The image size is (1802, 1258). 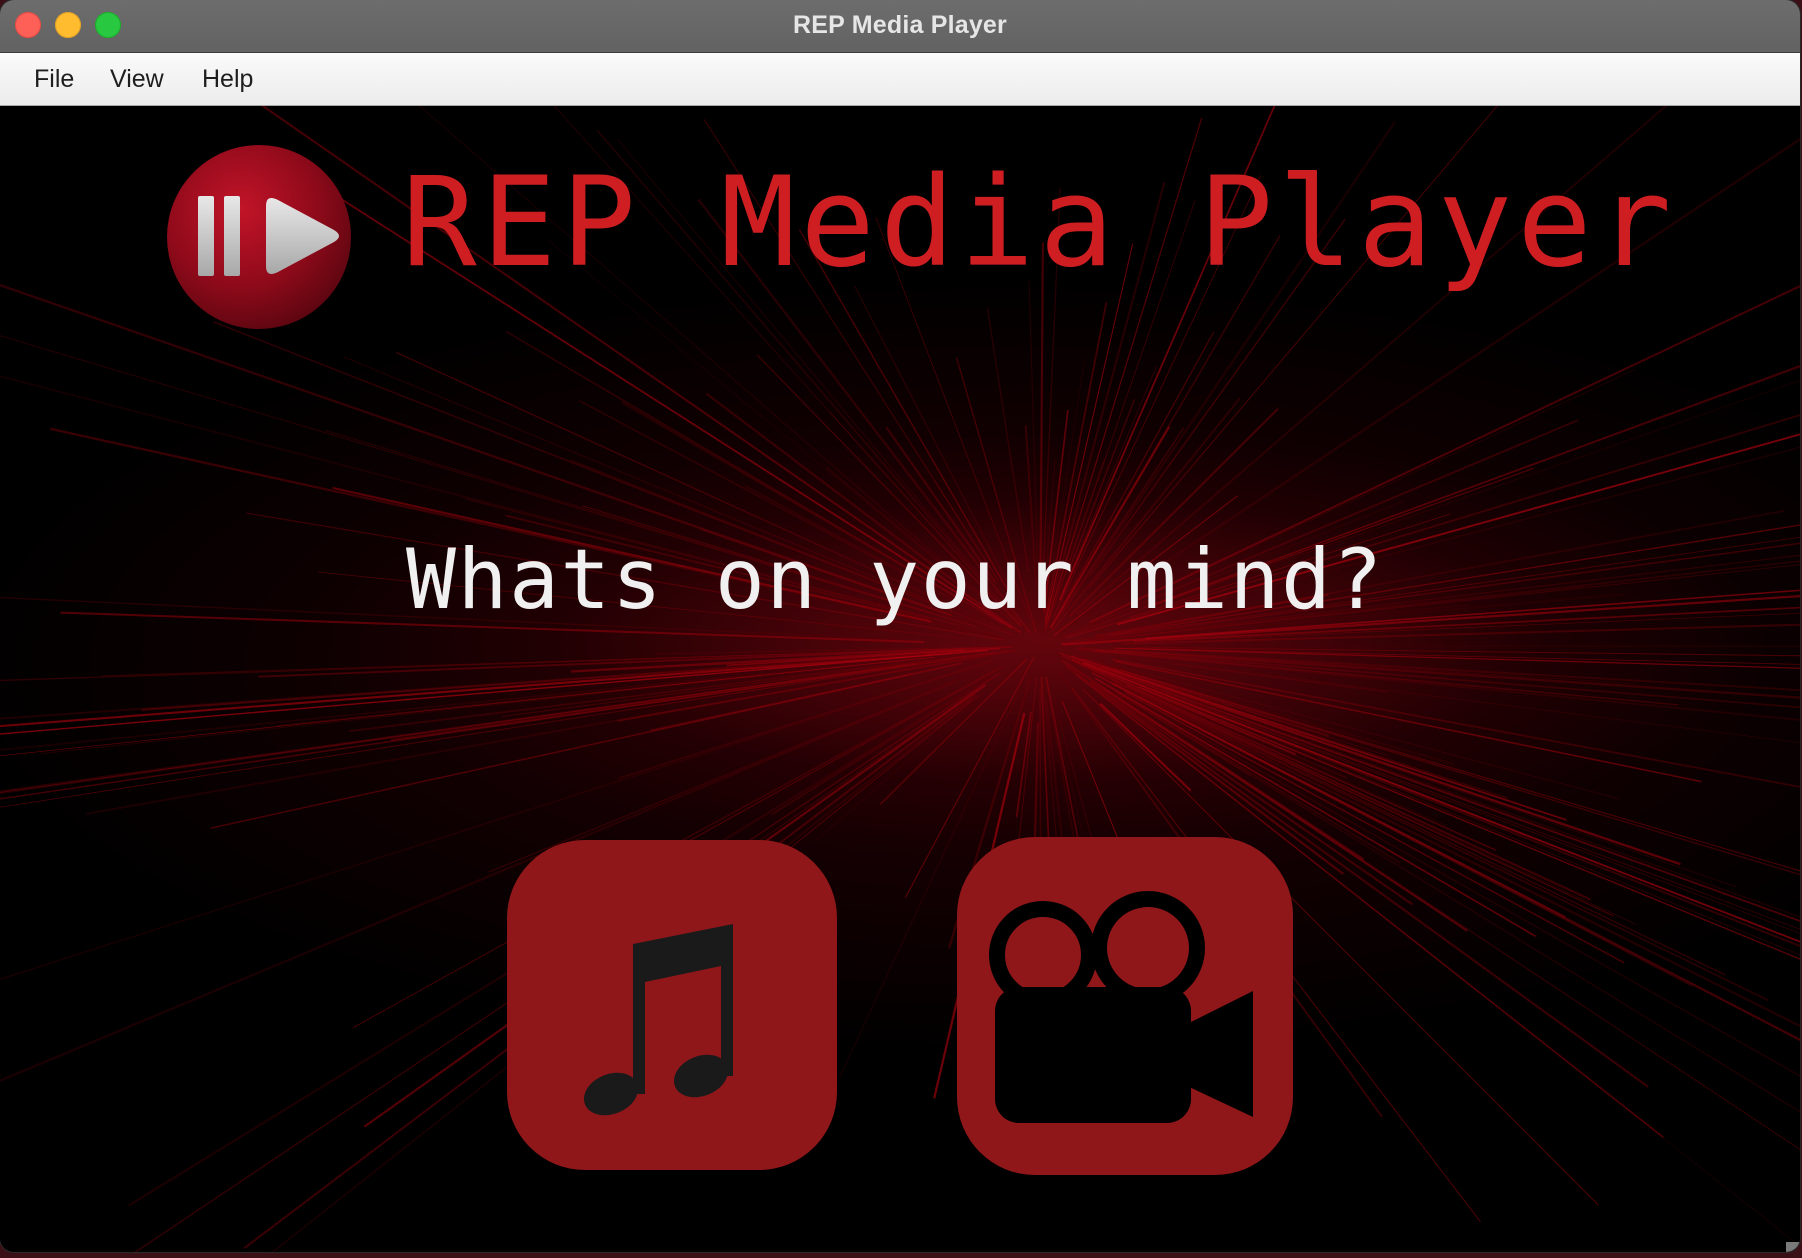 I want to click on menu-file: File, so click(x=54, y=79).